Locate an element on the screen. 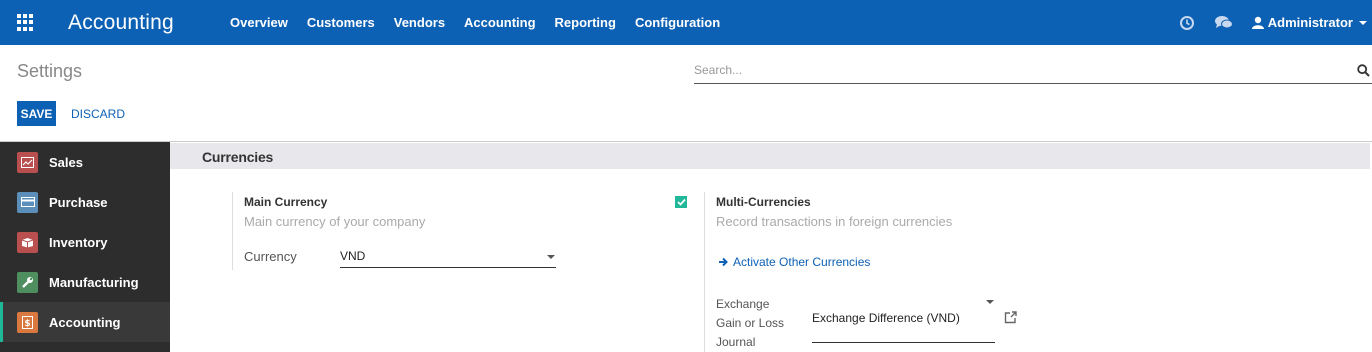 This screenshot has width=1372, height=352. wrench-icon is located at coordinates (27, 282).